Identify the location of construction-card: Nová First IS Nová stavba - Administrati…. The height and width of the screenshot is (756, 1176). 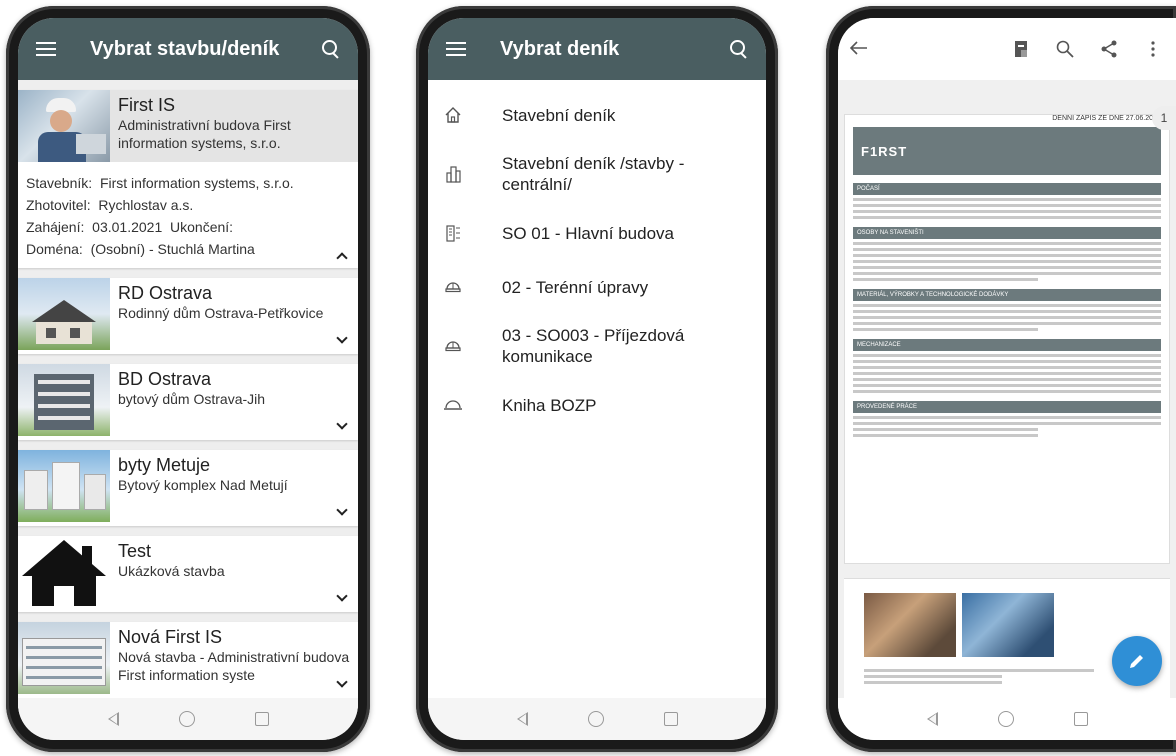
(188, 660).